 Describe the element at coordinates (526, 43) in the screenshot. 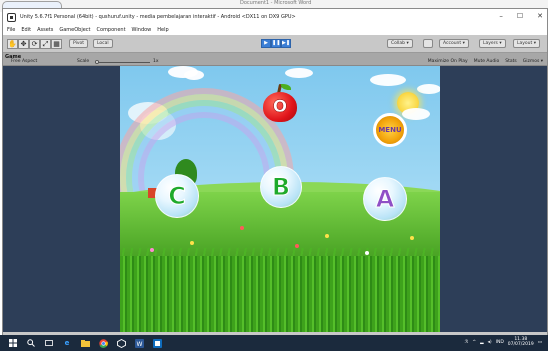

I see `layout-dropdown: Layout ▾` at that location.